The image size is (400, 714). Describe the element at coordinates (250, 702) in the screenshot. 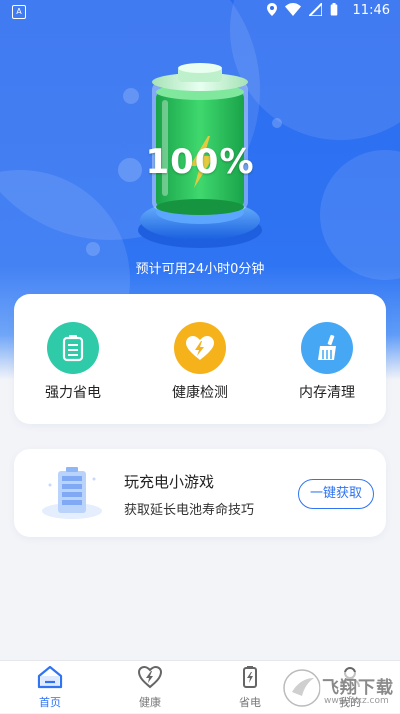

I see `tab-label: 省电` at that location.